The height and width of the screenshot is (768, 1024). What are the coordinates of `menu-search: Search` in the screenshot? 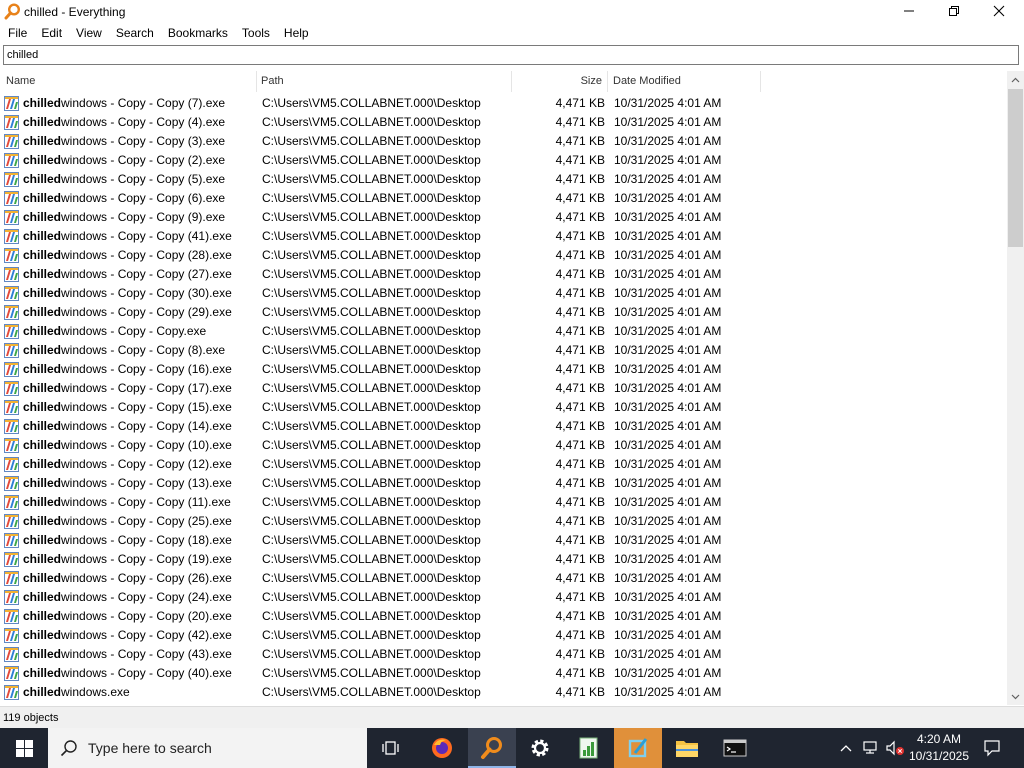 It's located at (135, 33).